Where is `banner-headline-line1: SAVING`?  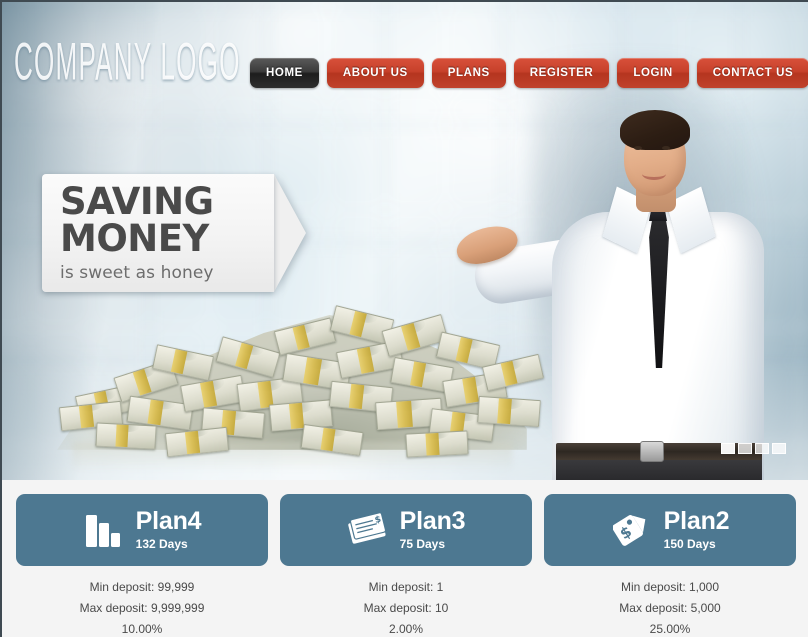 banner-headline-line1: SAVING is located at coordinates (137, 201).